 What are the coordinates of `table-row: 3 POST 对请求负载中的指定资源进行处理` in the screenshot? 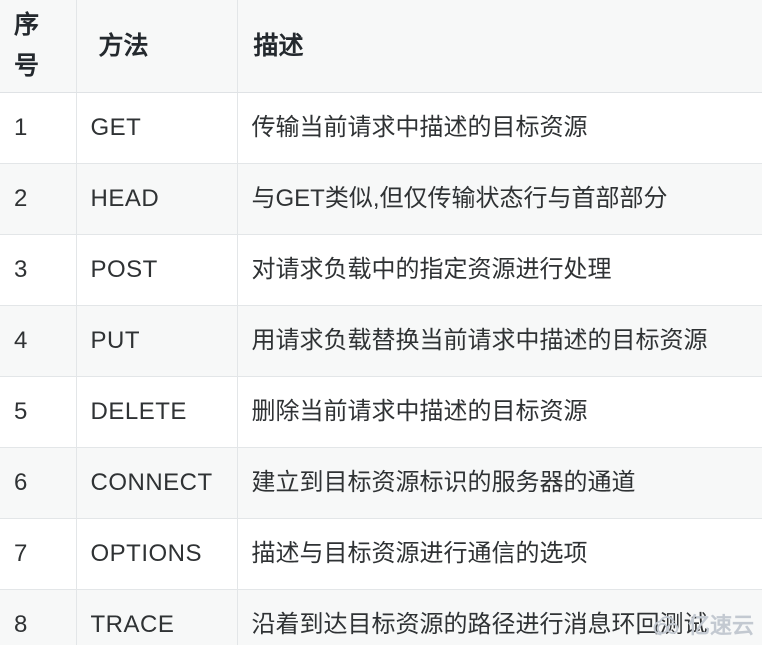 It's located at (381, 270).